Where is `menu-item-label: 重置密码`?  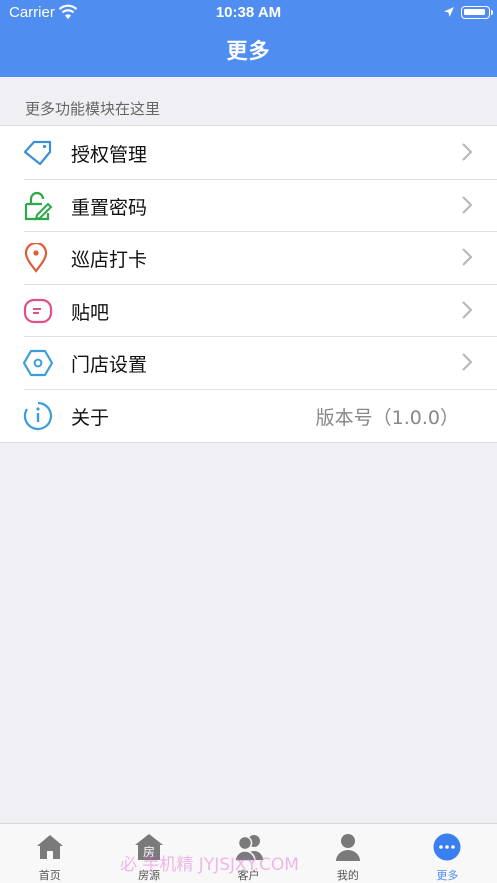 menu-item-label: 重置密码 is located at coordinates (109, 207).